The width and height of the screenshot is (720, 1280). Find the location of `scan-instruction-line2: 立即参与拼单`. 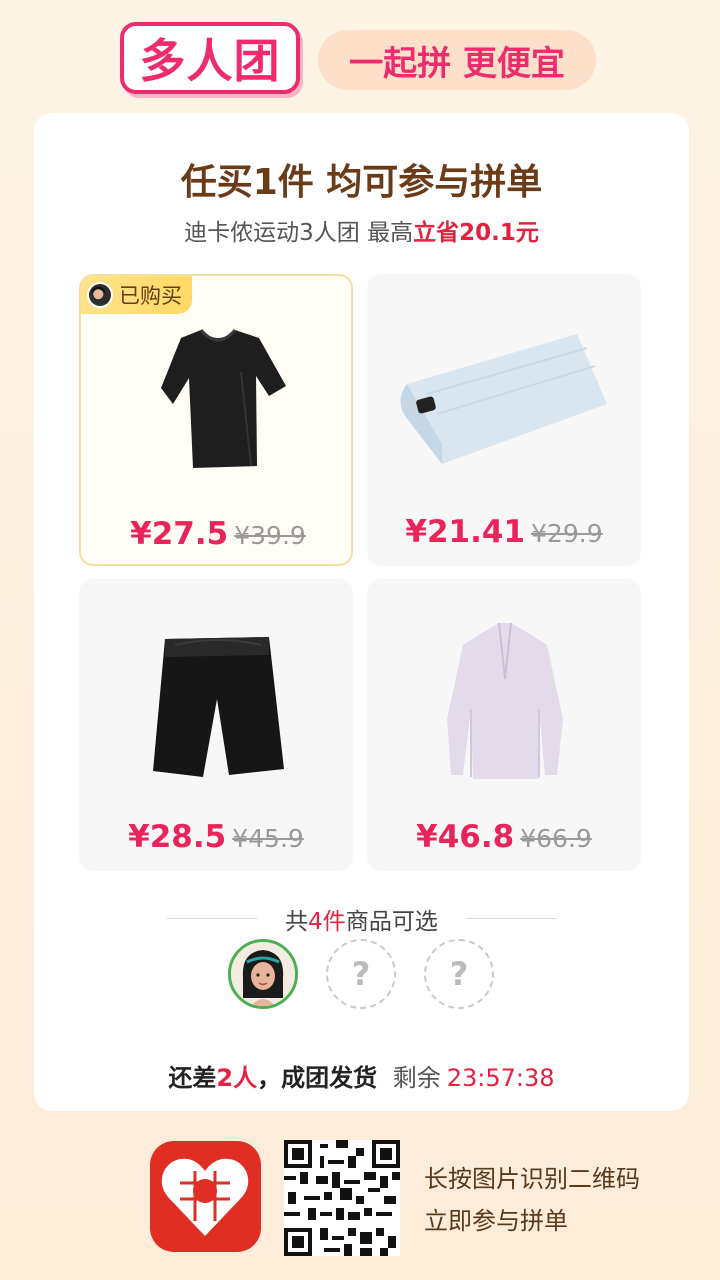

scan-instruction-line2: 立即参与拼单 is located at coordinates (496, 1221).